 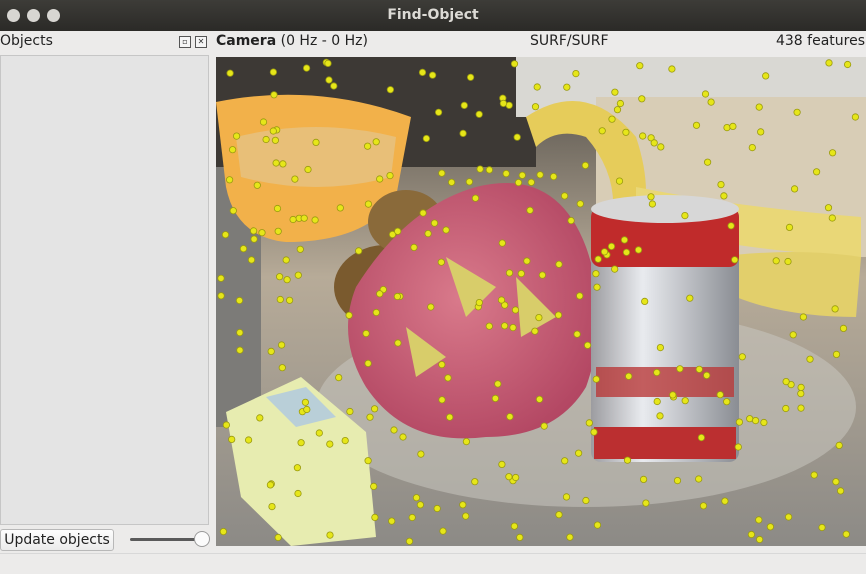 What do you see at coordinates (185, 42) in the screenshot?
I see `float-icon: ▫` at bounding box center [185, 42].